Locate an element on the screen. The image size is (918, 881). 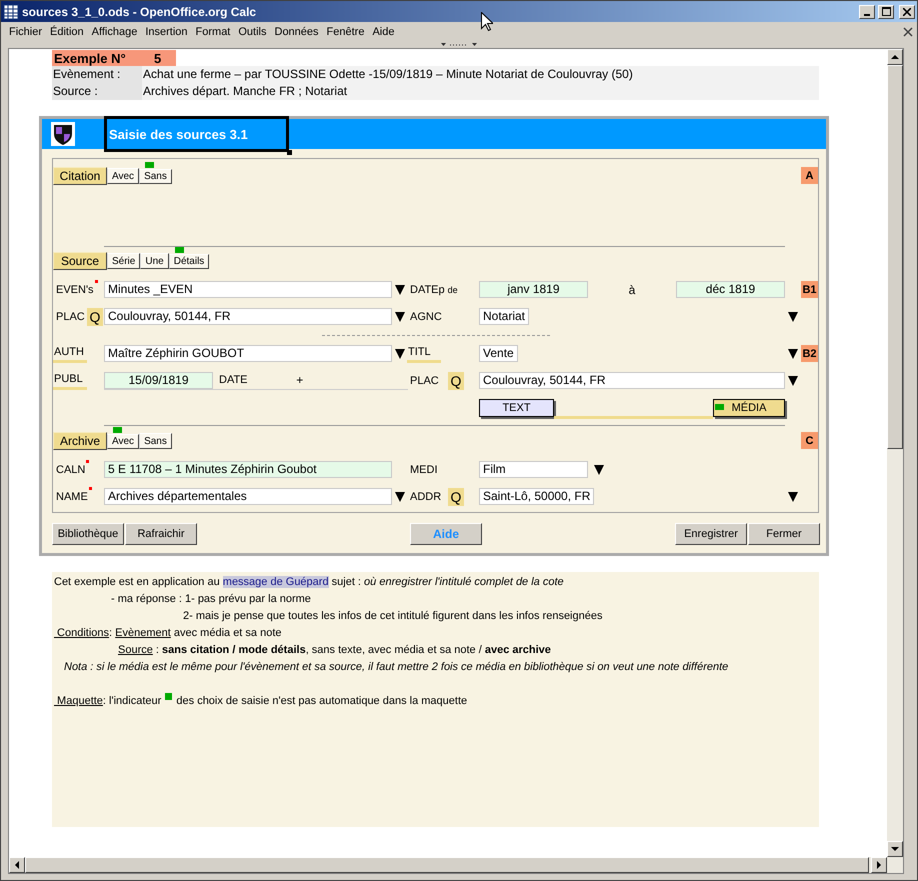
menu-item: Fichier is located at coordinates (25, 32).